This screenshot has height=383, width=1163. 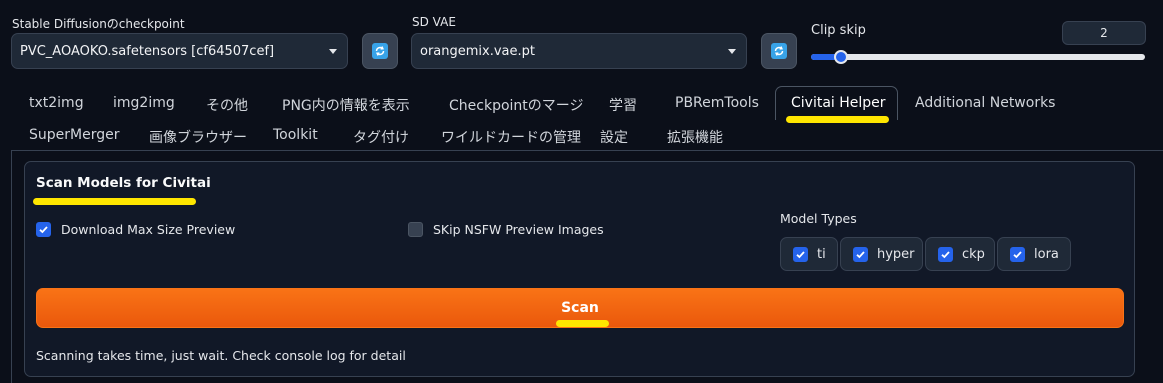 I want to click on model-type-ti: ti, so click(x=809, y=254).